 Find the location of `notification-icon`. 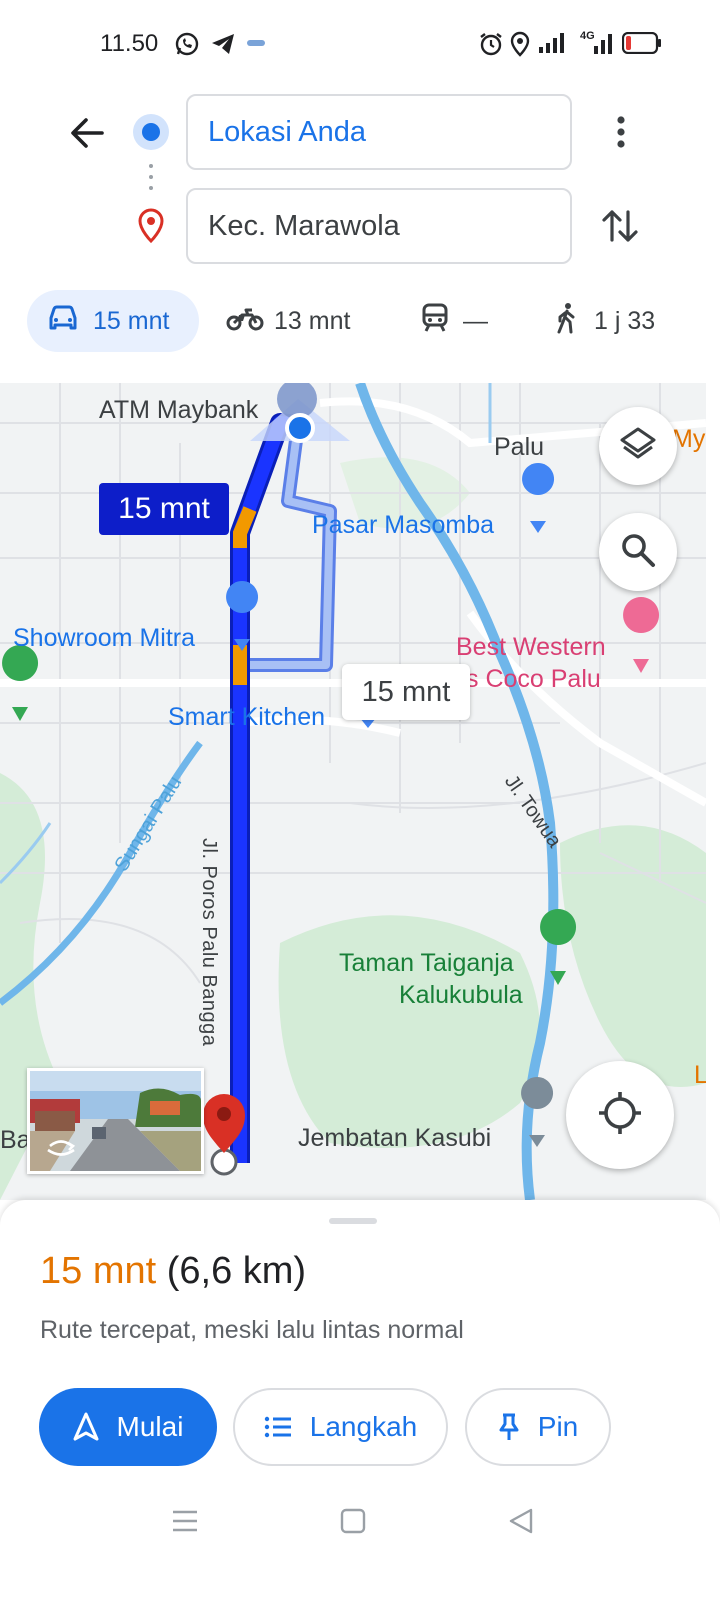

notification-icon is located at coordinates (256, 45).